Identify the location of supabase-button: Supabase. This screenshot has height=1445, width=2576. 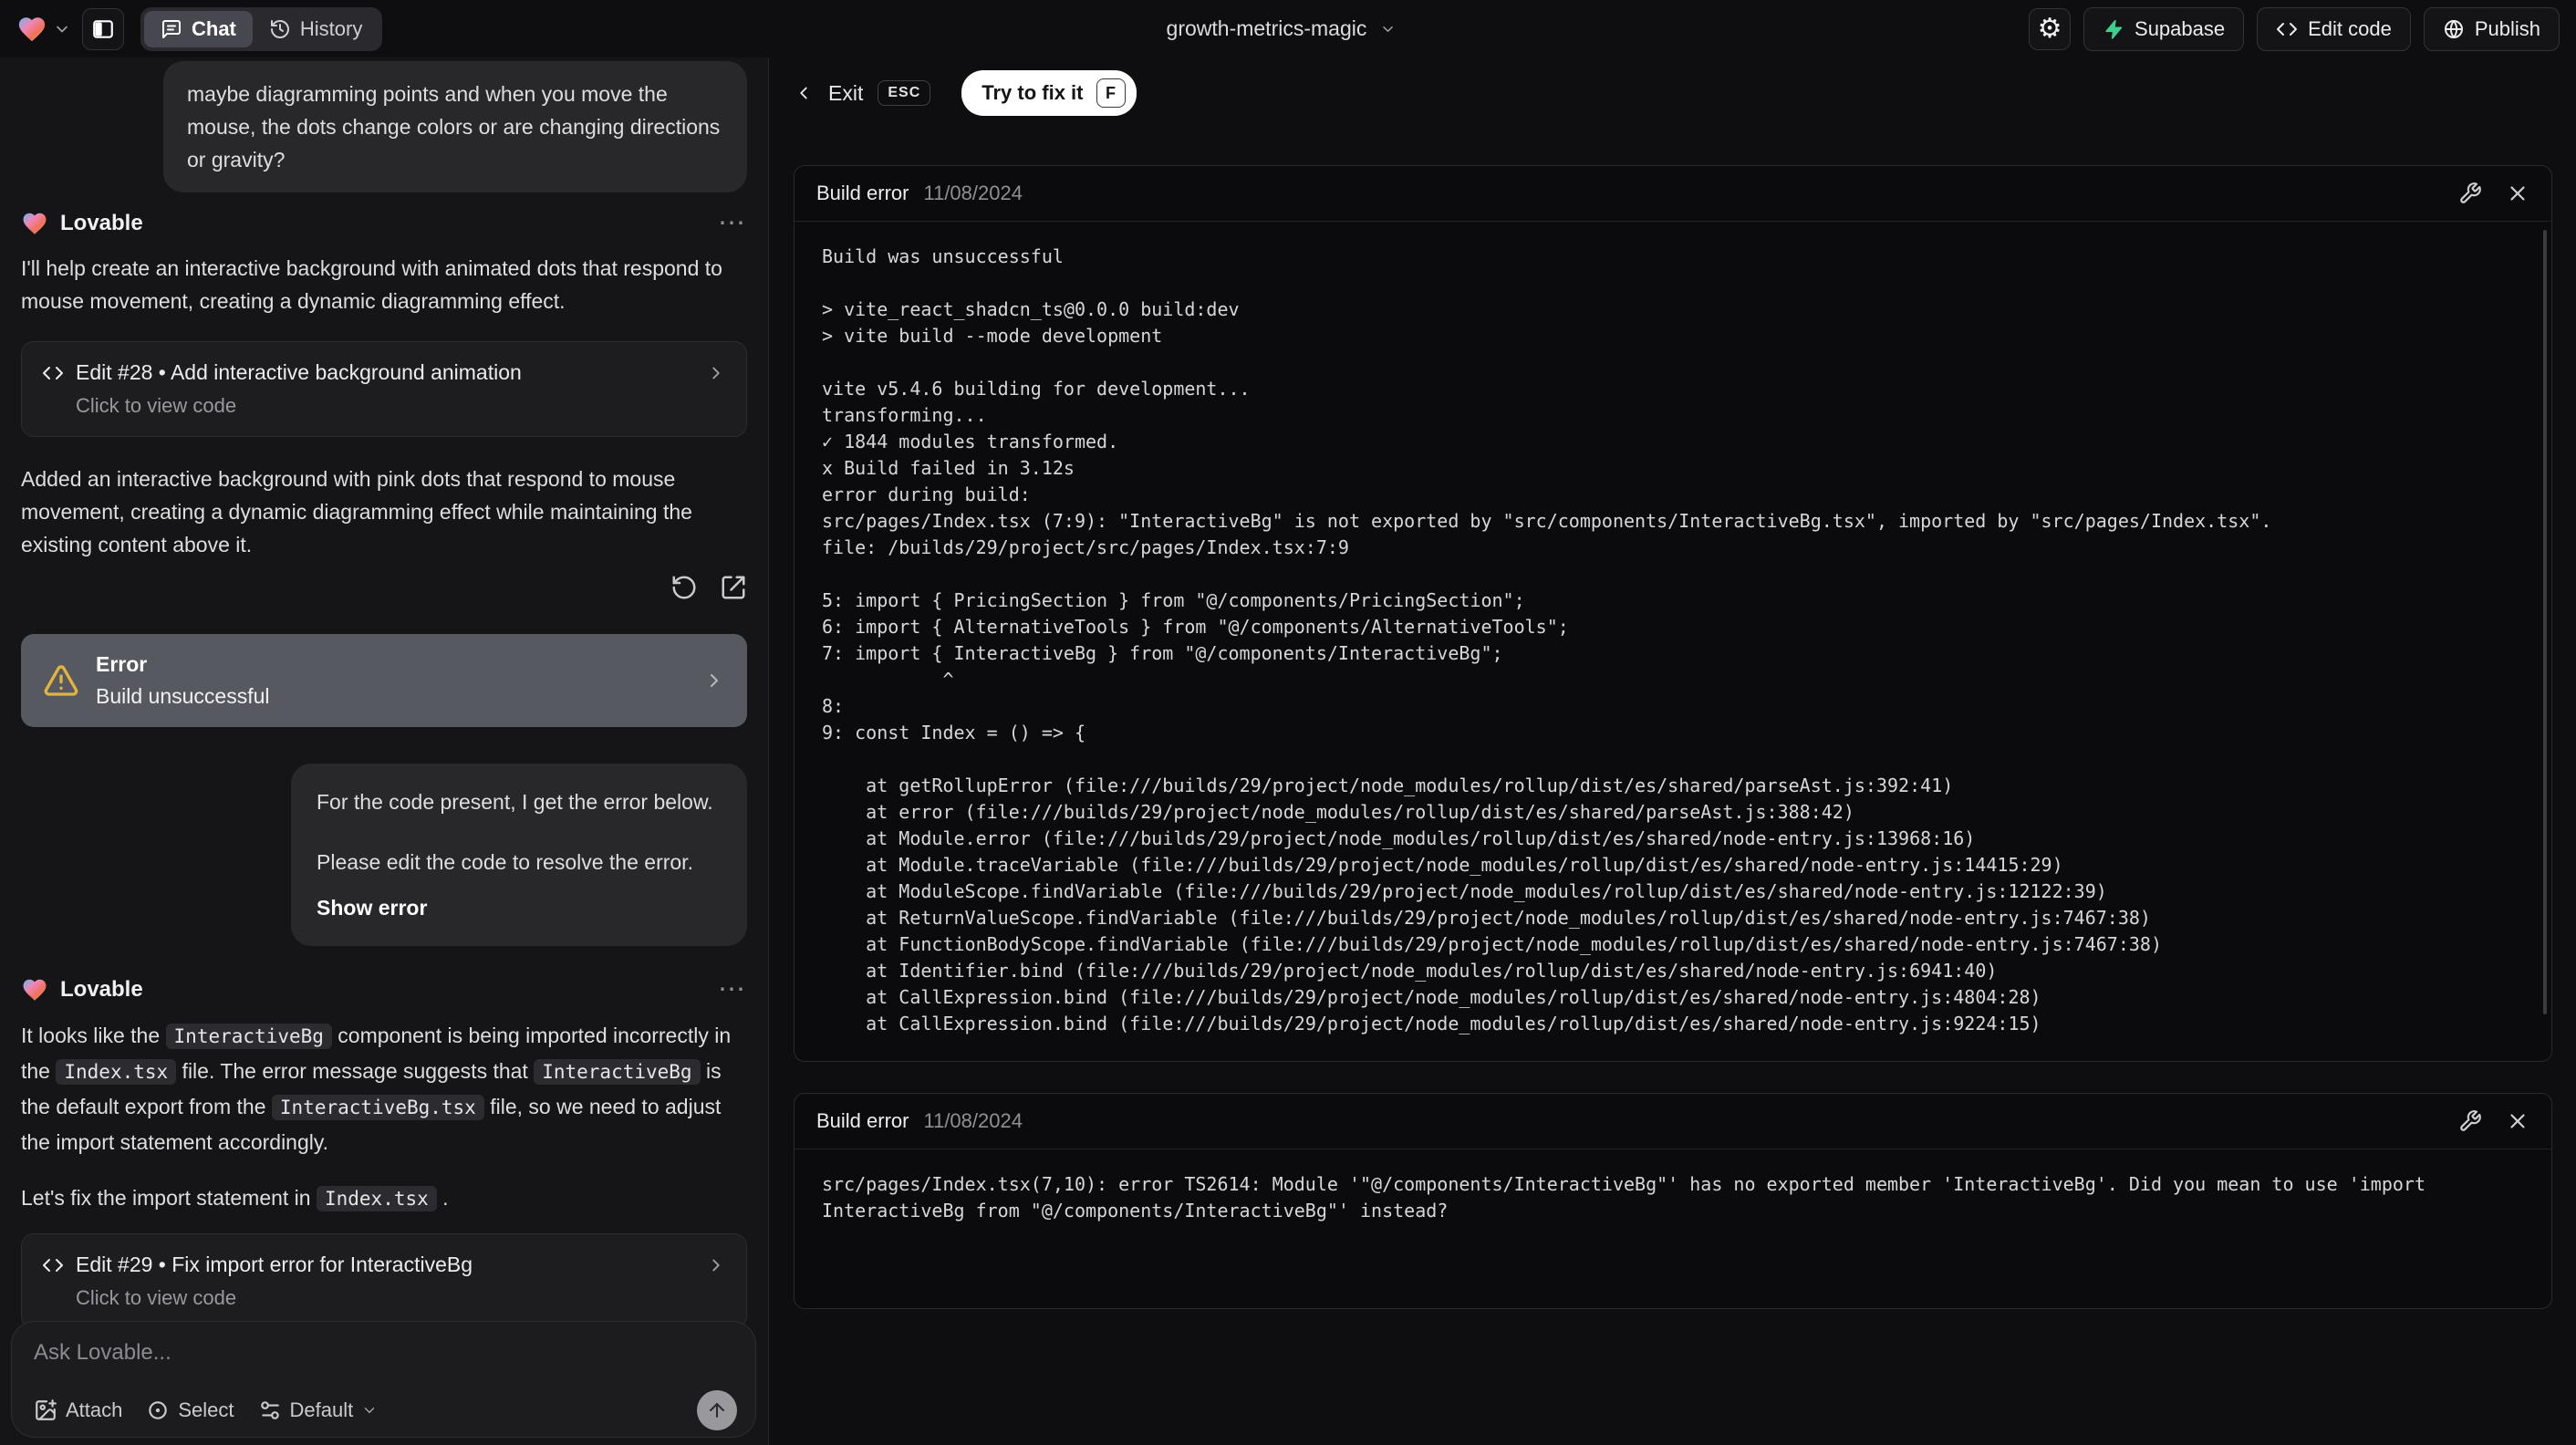
(2164, 28).